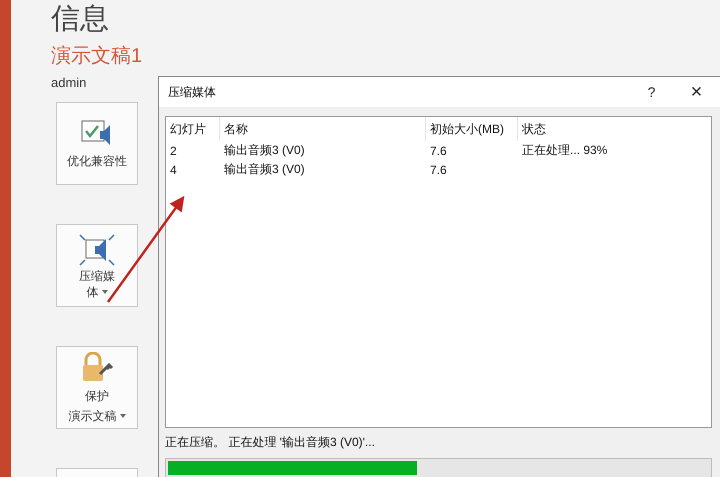 The width and height of the screenshot is (720, 477). I want to click on table-cell-text: 2, so click(173, 151).